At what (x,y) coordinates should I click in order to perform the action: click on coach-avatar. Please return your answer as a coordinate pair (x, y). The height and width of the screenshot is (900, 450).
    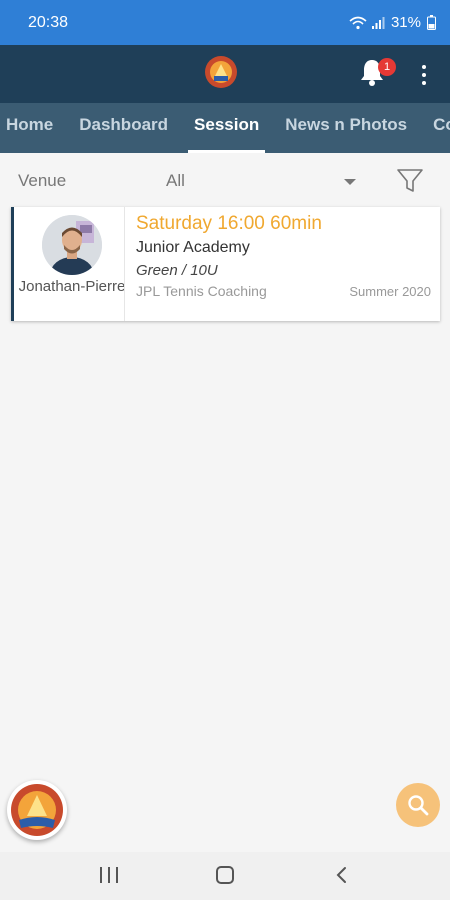
    Looking at the image, I should click on (72, 245).